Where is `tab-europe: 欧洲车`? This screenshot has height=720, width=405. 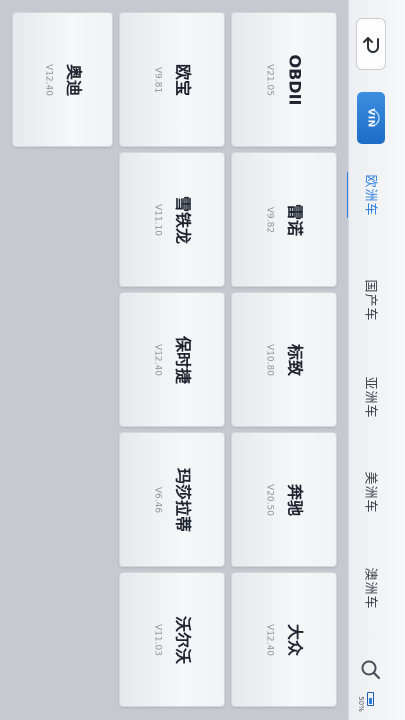 tab-europe: 欧洲车 is located at coordinates (372, 195).